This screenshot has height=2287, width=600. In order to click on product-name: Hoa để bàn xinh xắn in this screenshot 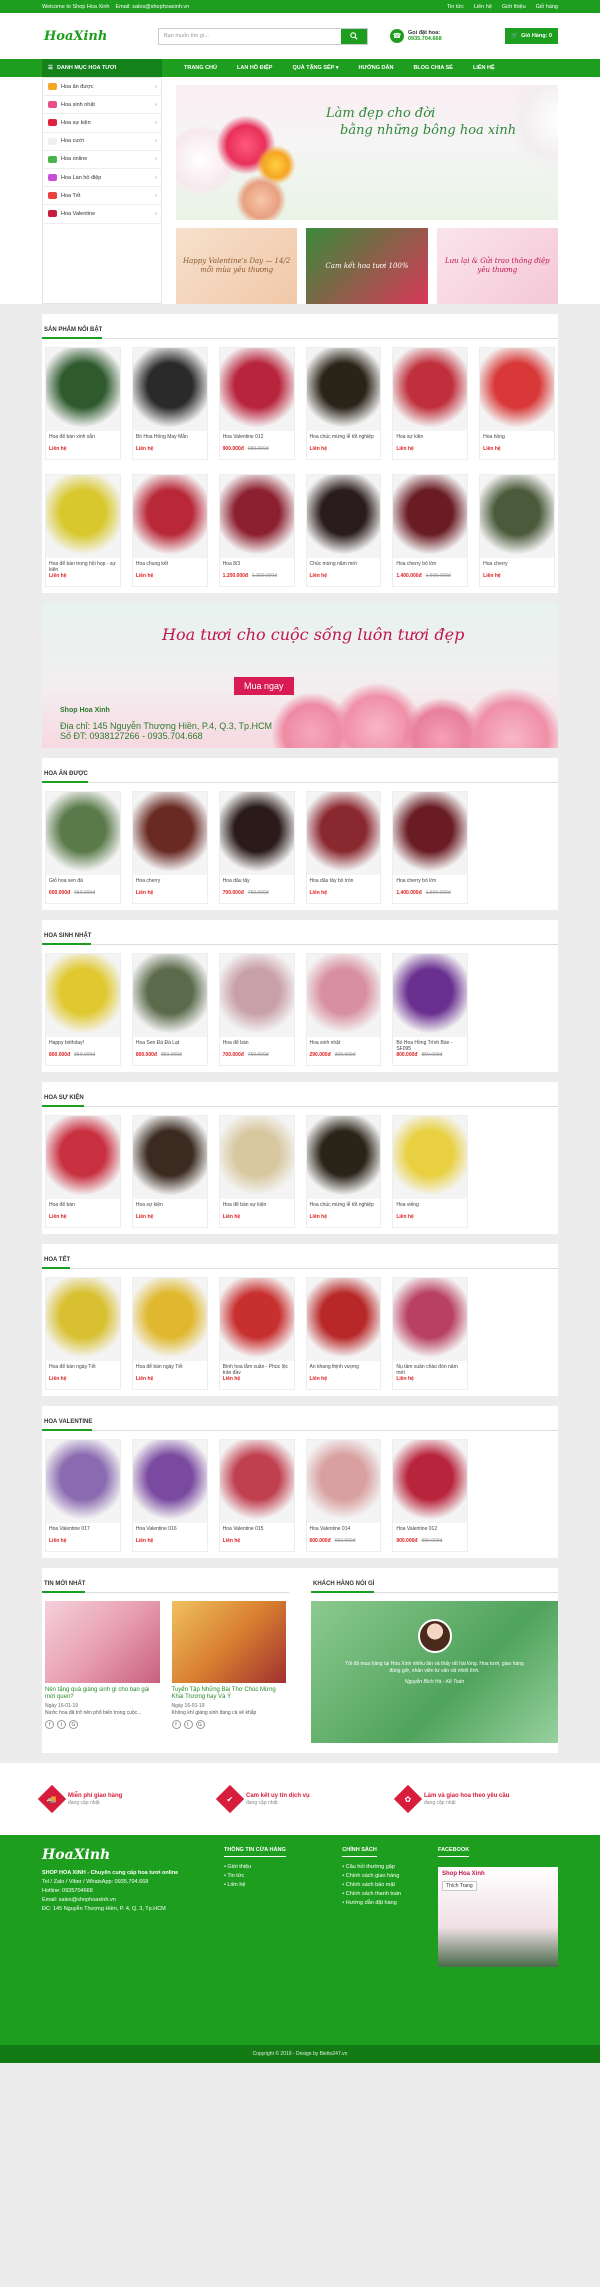, I will do `click(83, 437)`.